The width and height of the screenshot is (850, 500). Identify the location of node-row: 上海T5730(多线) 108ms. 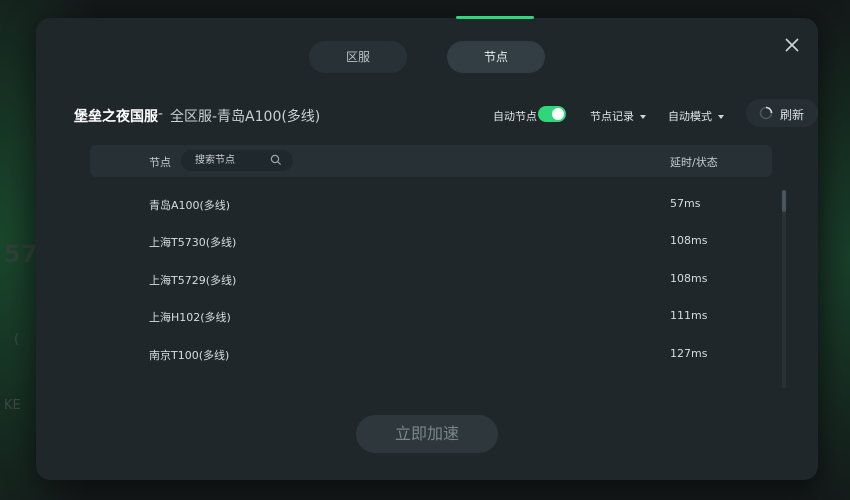
(431, 241).